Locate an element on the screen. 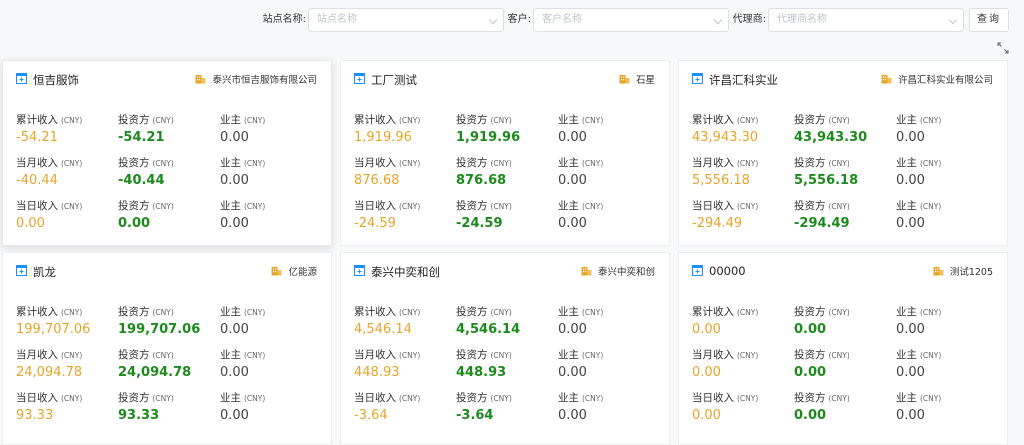  site-title: 00000 is located at coordinates (727, 271).